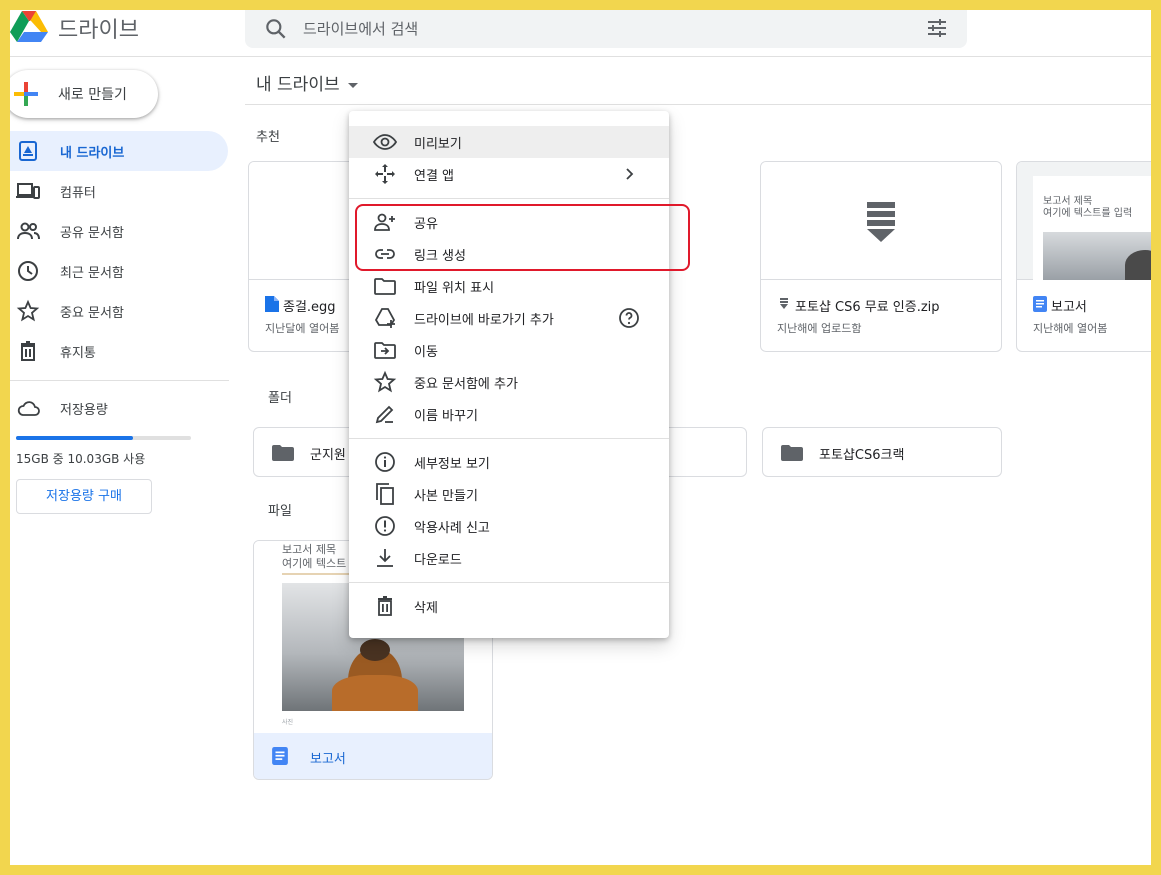 The width and height of the screenshot is (1161, 875). What do you see at coordinates (867, 307) in the screenshot?
I see `card-title: 포토샵 CS6 무료 인증.zip` at bounding box center [867, 307].